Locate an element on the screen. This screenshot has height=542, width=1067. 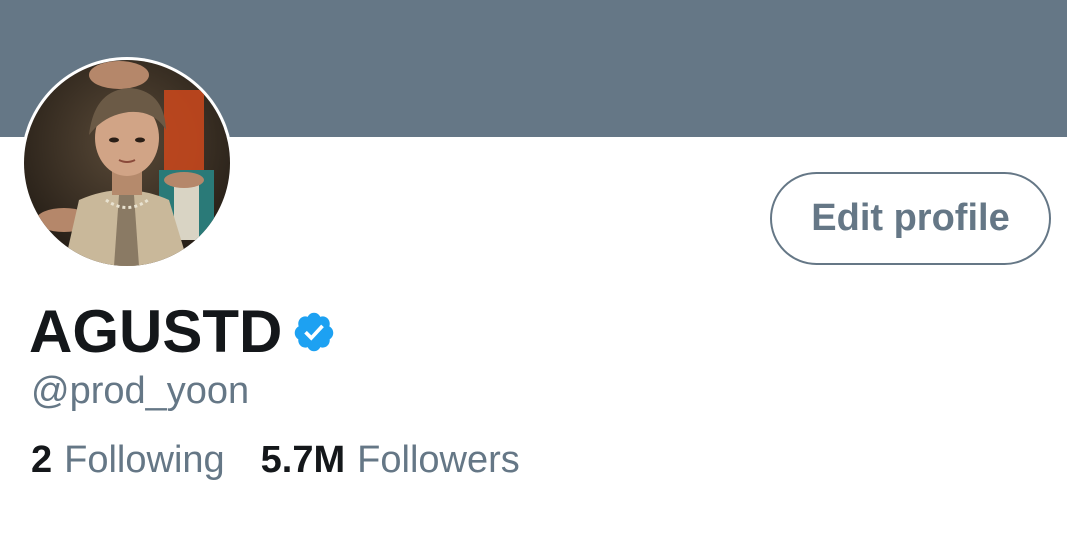
edit-profile-button: Edit profile is located at coordinates (910, 218).